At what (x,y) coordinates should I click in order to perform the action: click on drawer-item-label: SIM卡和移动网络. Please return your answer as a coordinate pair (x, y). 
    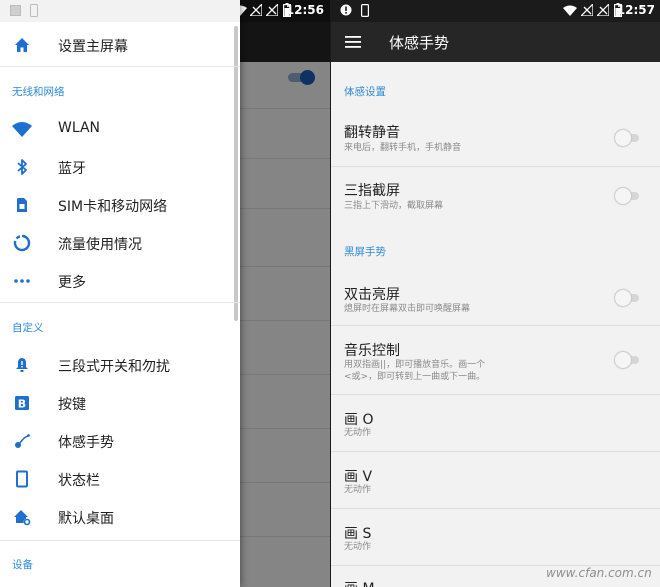
    Looking at the image, I should click on (113, 207).